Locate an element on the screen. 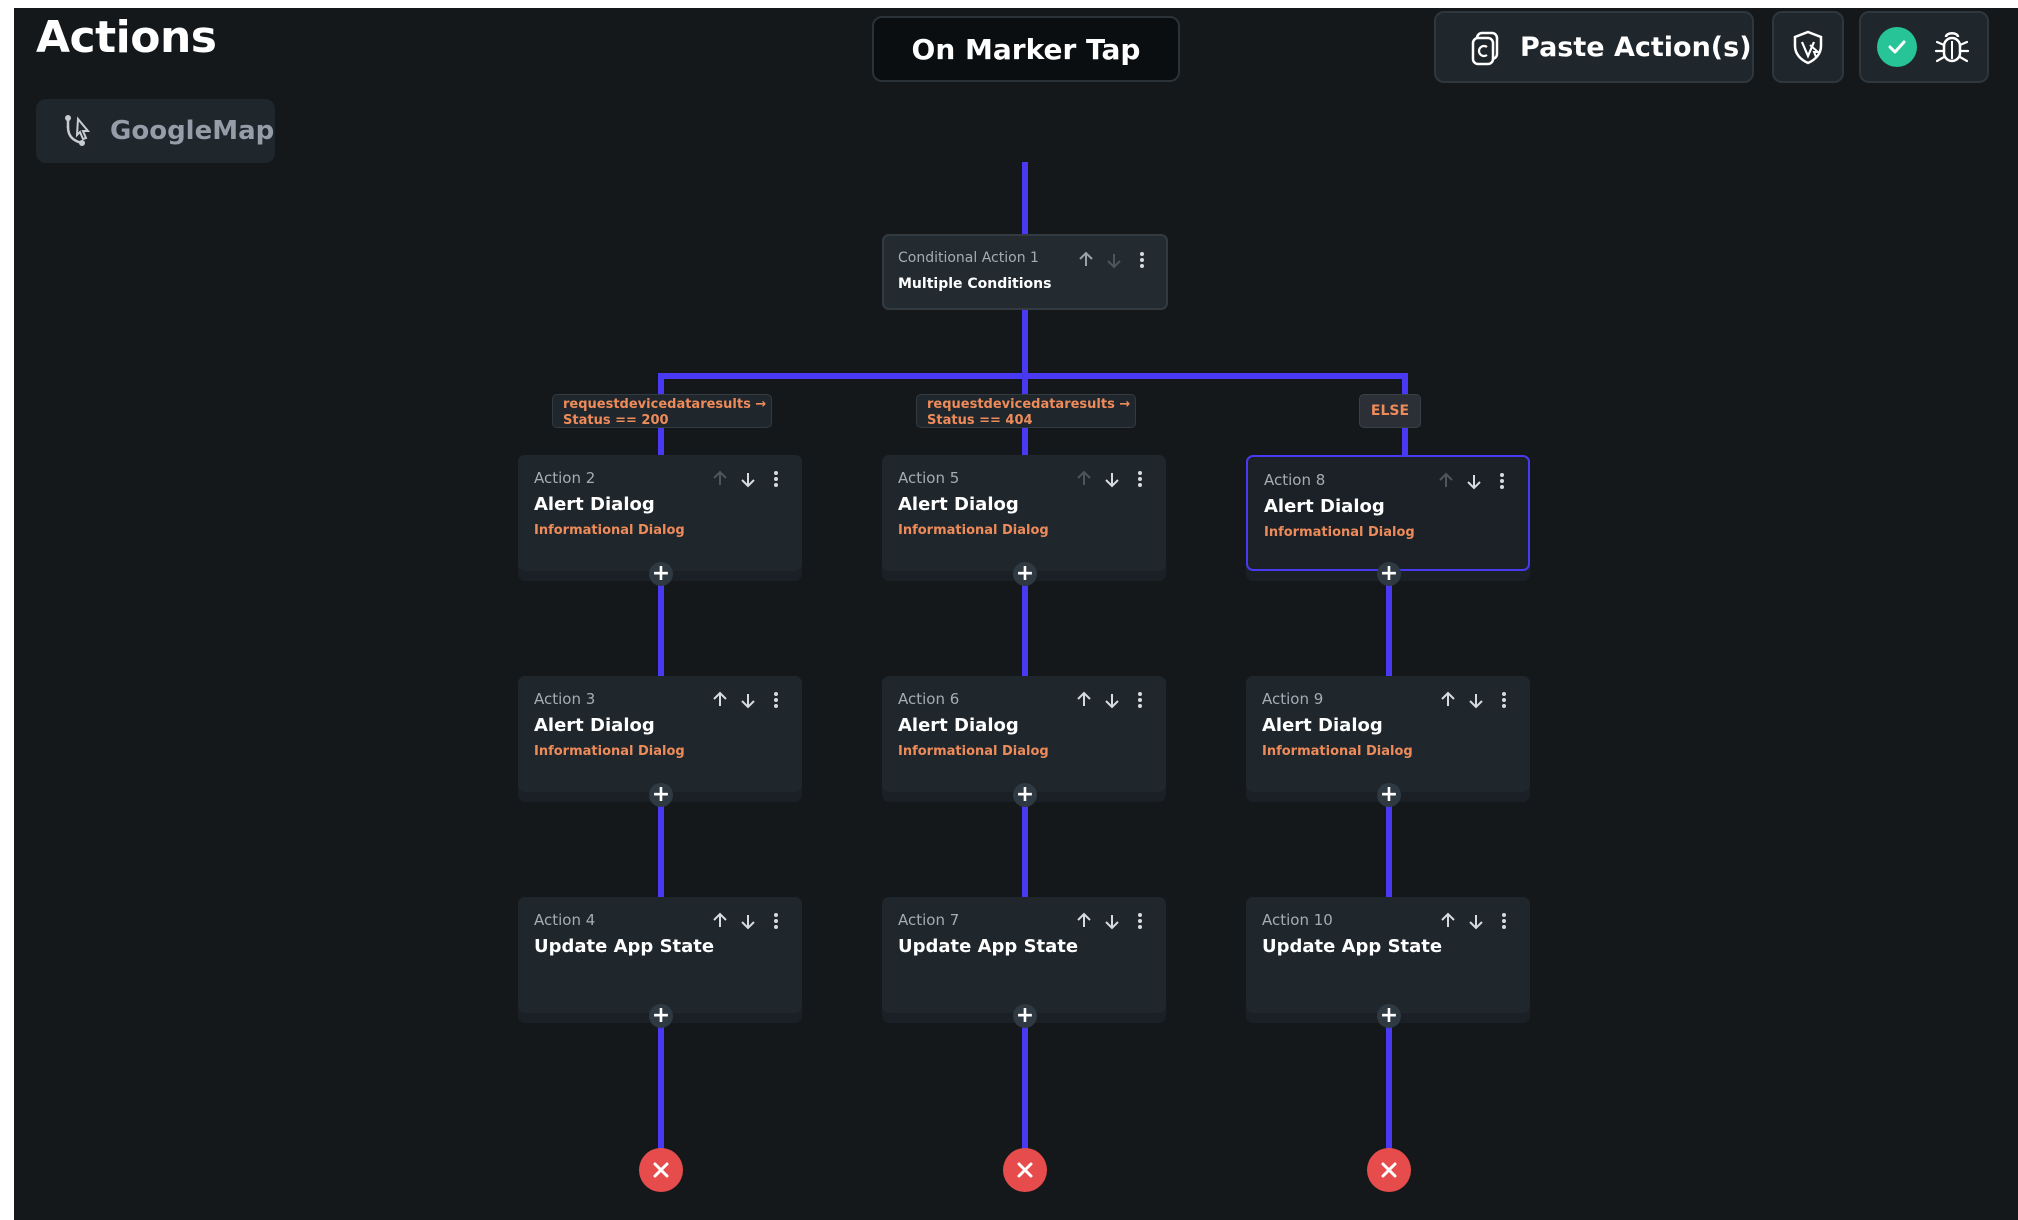 The image size is (2018, 1220). branch-2-condition: requestdevicedataresults → Status == 404 is located at coordinates (1026, 411).